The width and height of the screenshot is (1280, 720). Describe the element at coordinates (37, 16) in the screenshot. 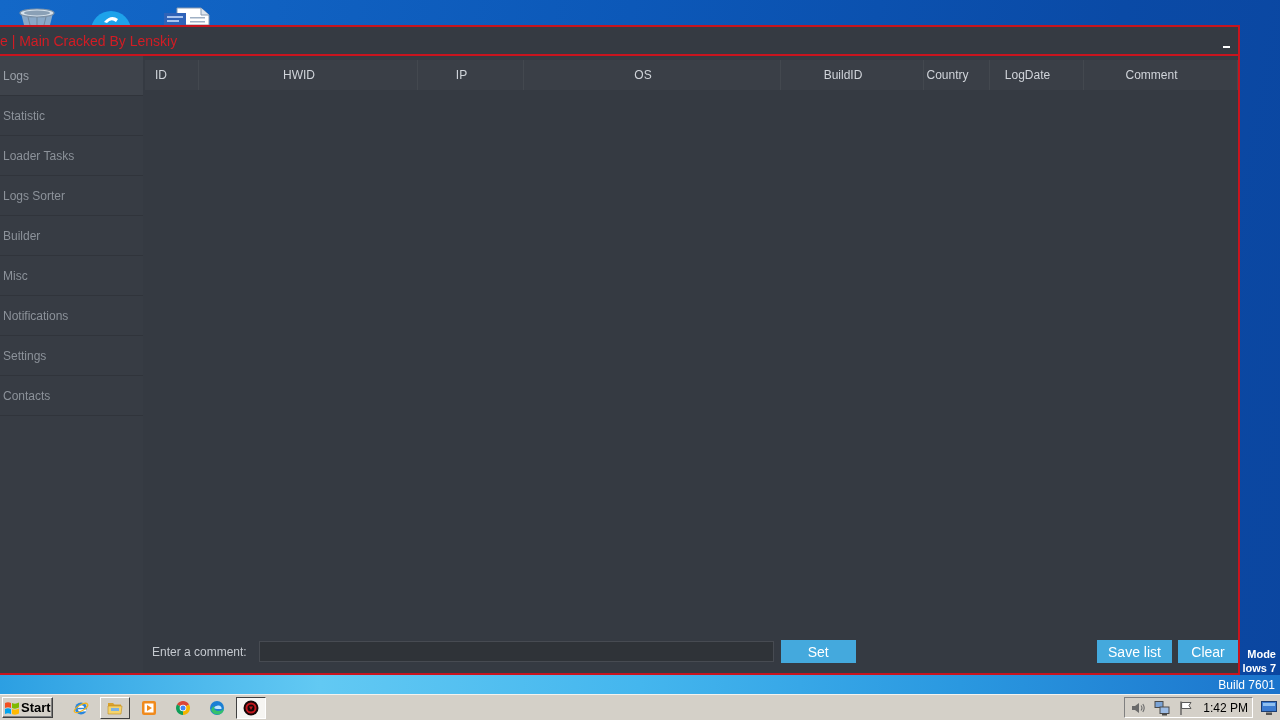

I see `recycle-bin-icon` at that location.